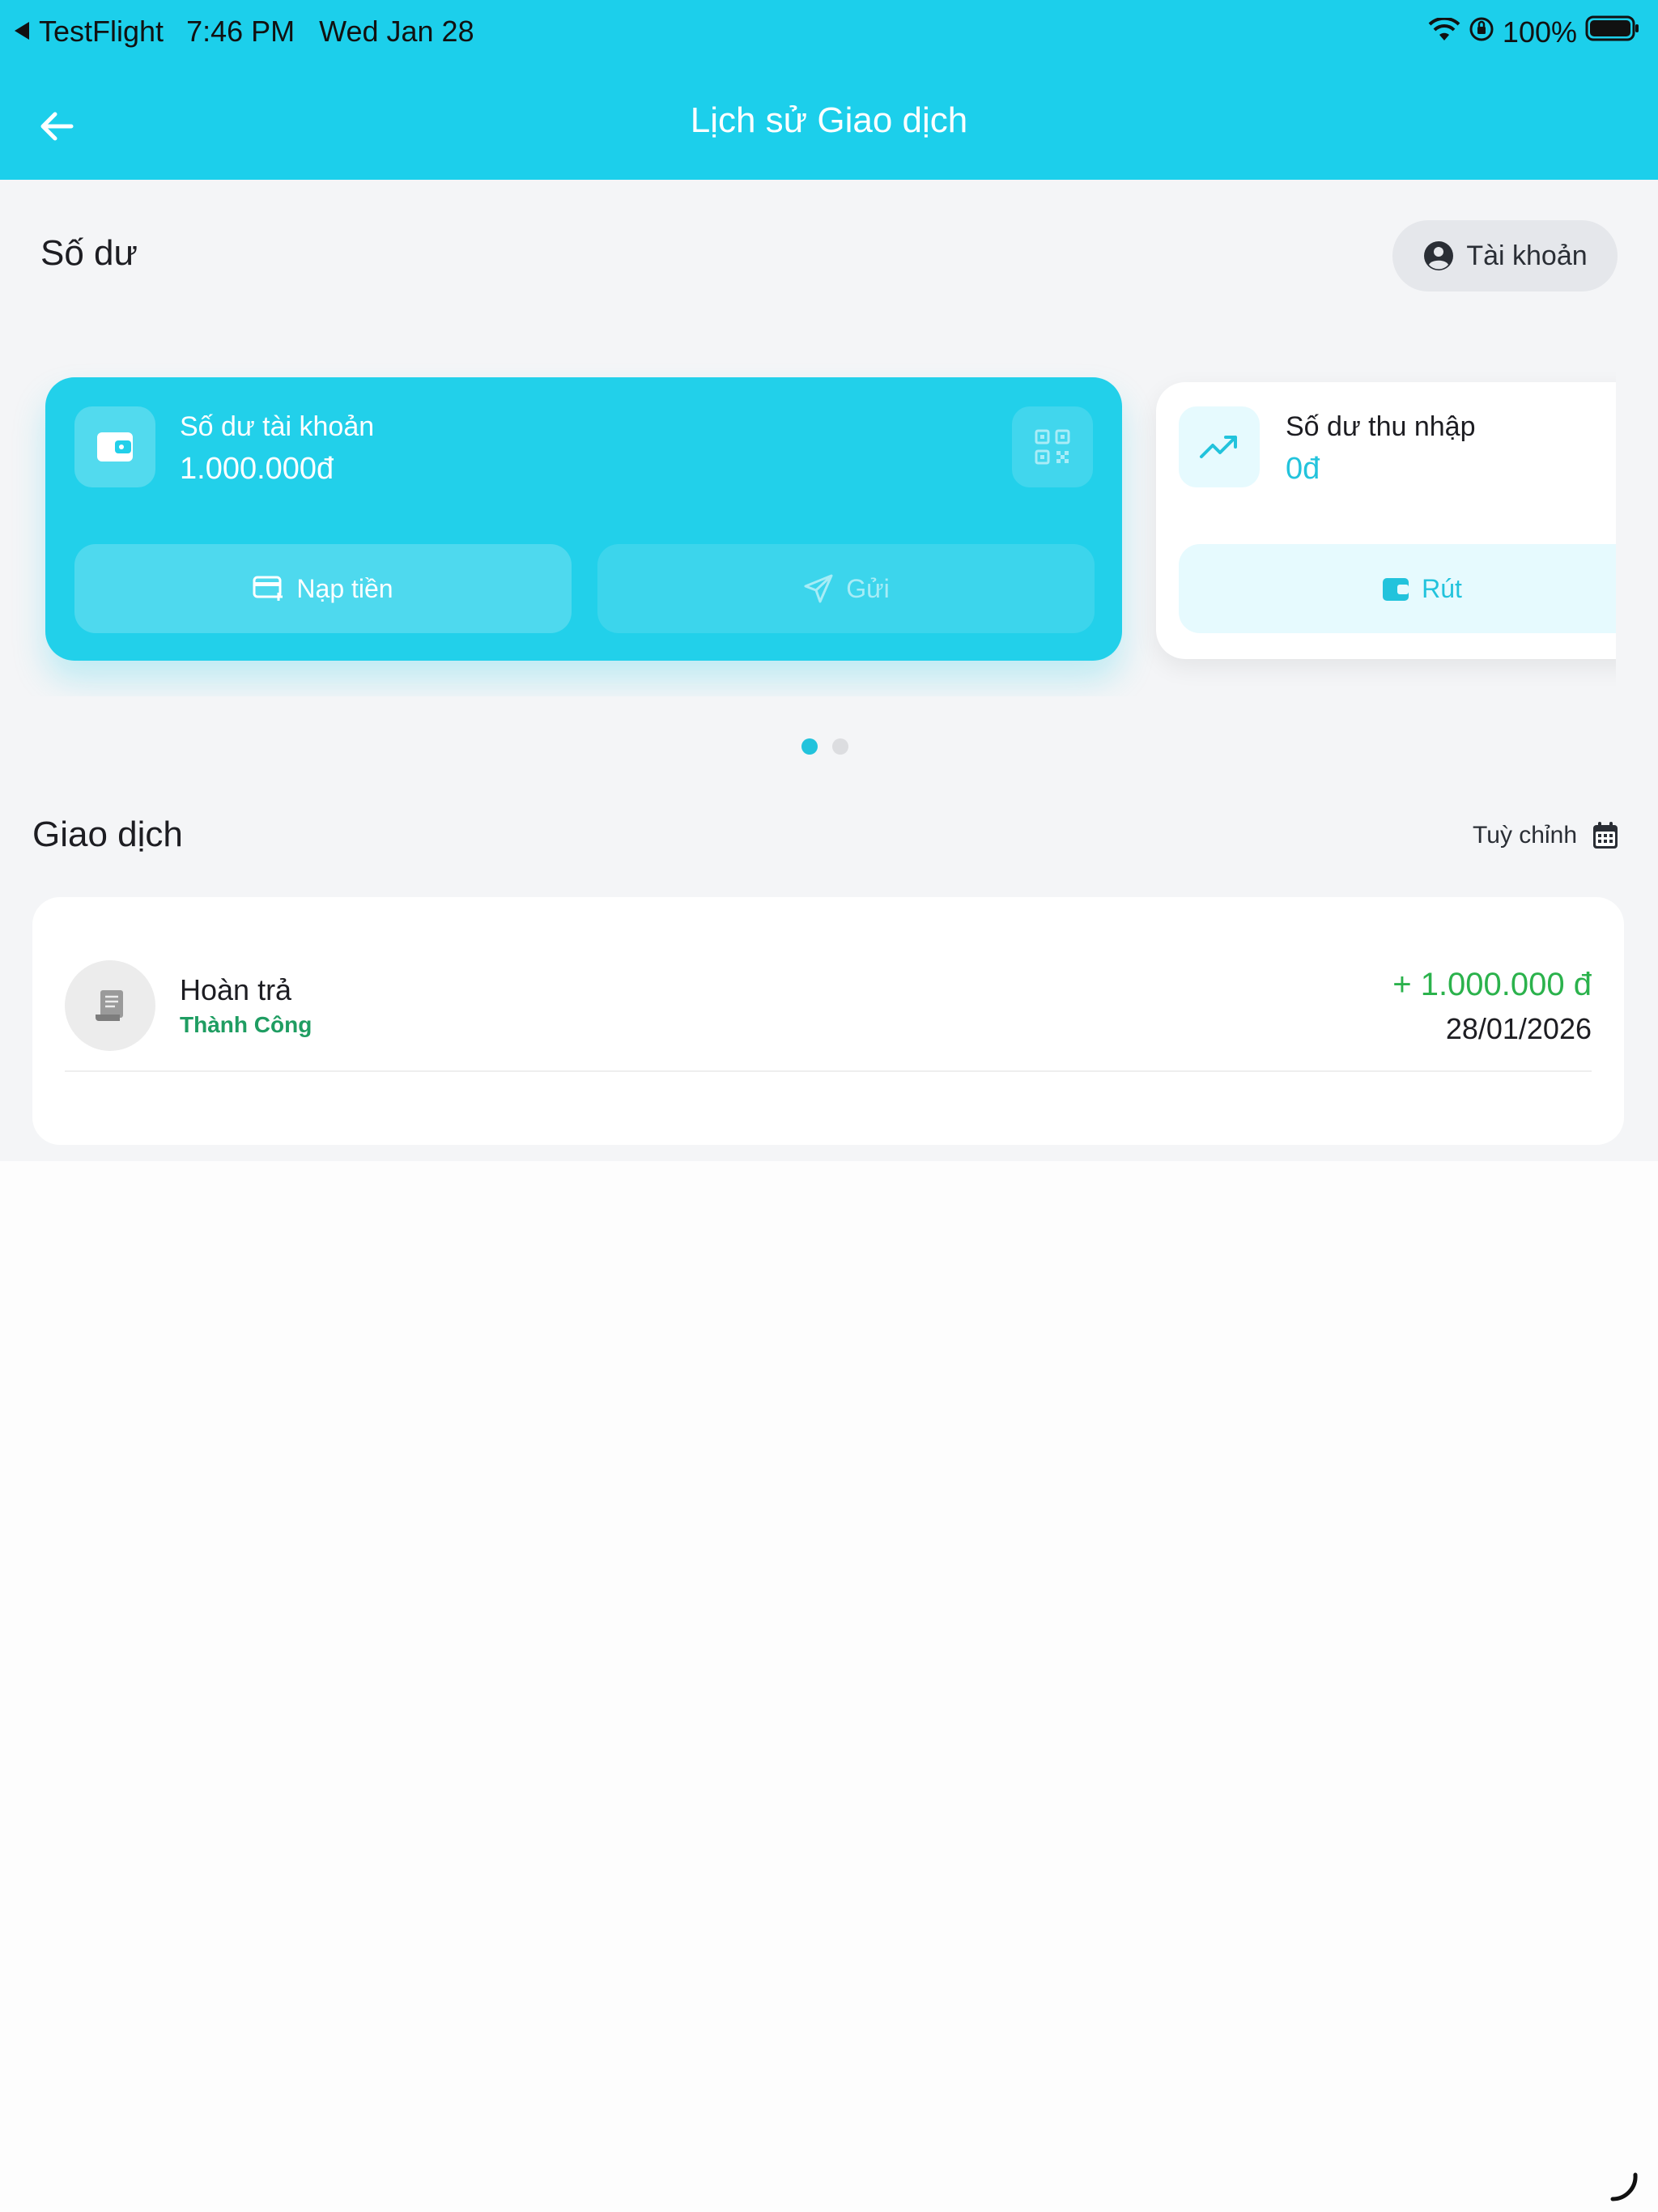  Describe the element at coordinates (1381, 426) in the screenshot. I see `income-balance-label: Số dư thu nhập` at that location.